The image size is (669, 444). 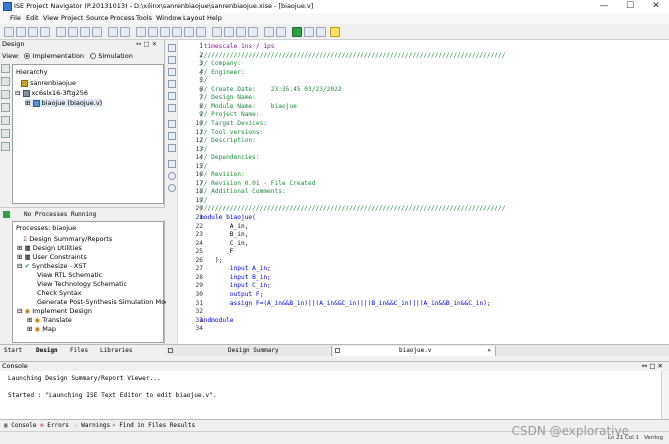 I want to click on run-process-icon, so click(x=6, y=214).